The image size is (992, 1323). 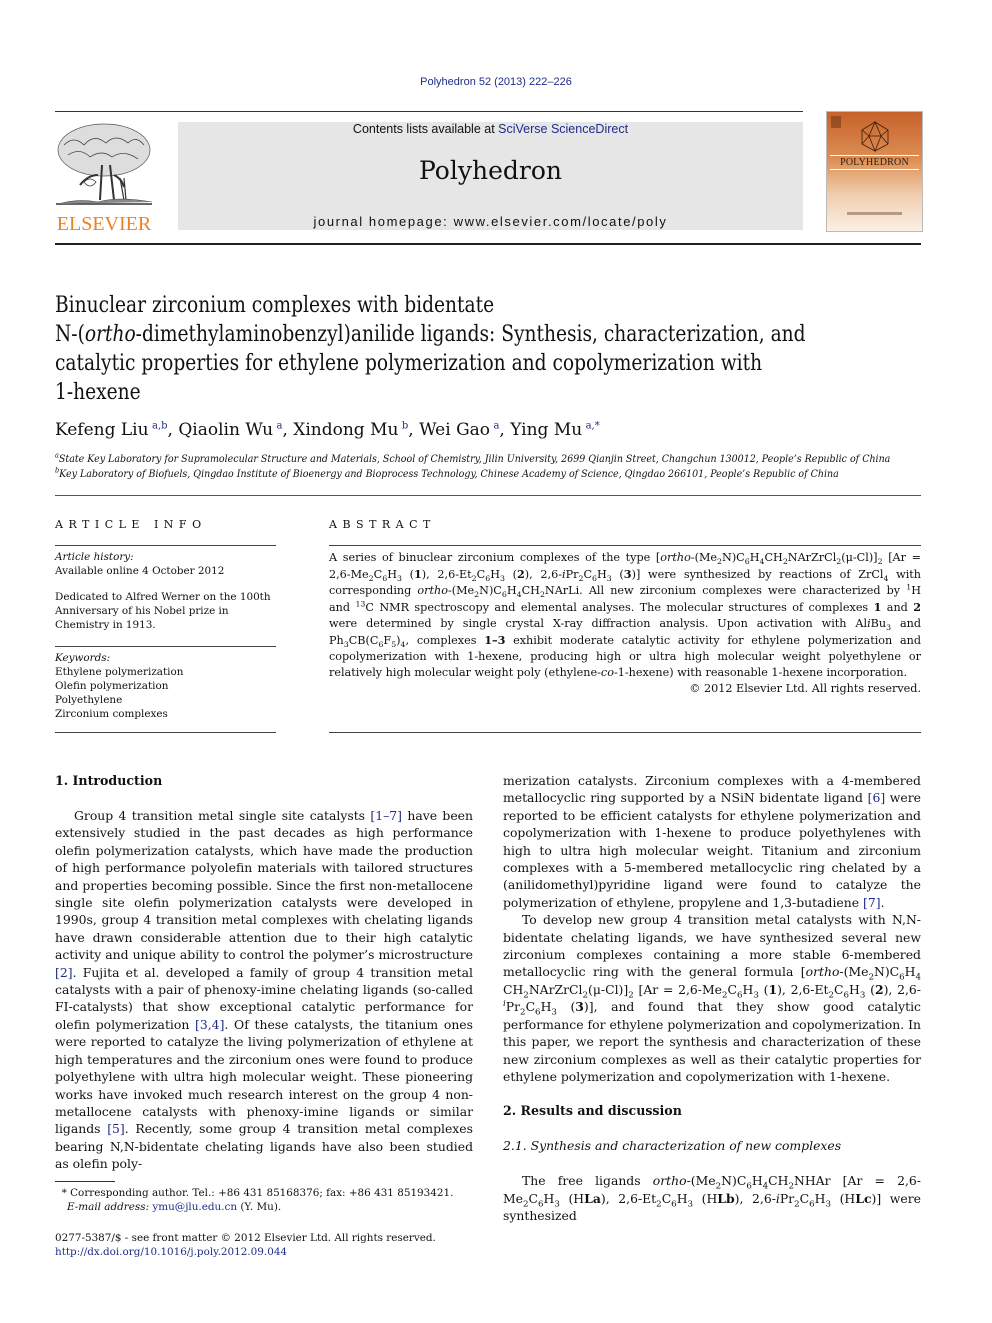 What do you see at coordinates (836, 122) in the screenshot?
I see `cover-elsevier-mini-logo-icon` at bounding box center [836, 122].